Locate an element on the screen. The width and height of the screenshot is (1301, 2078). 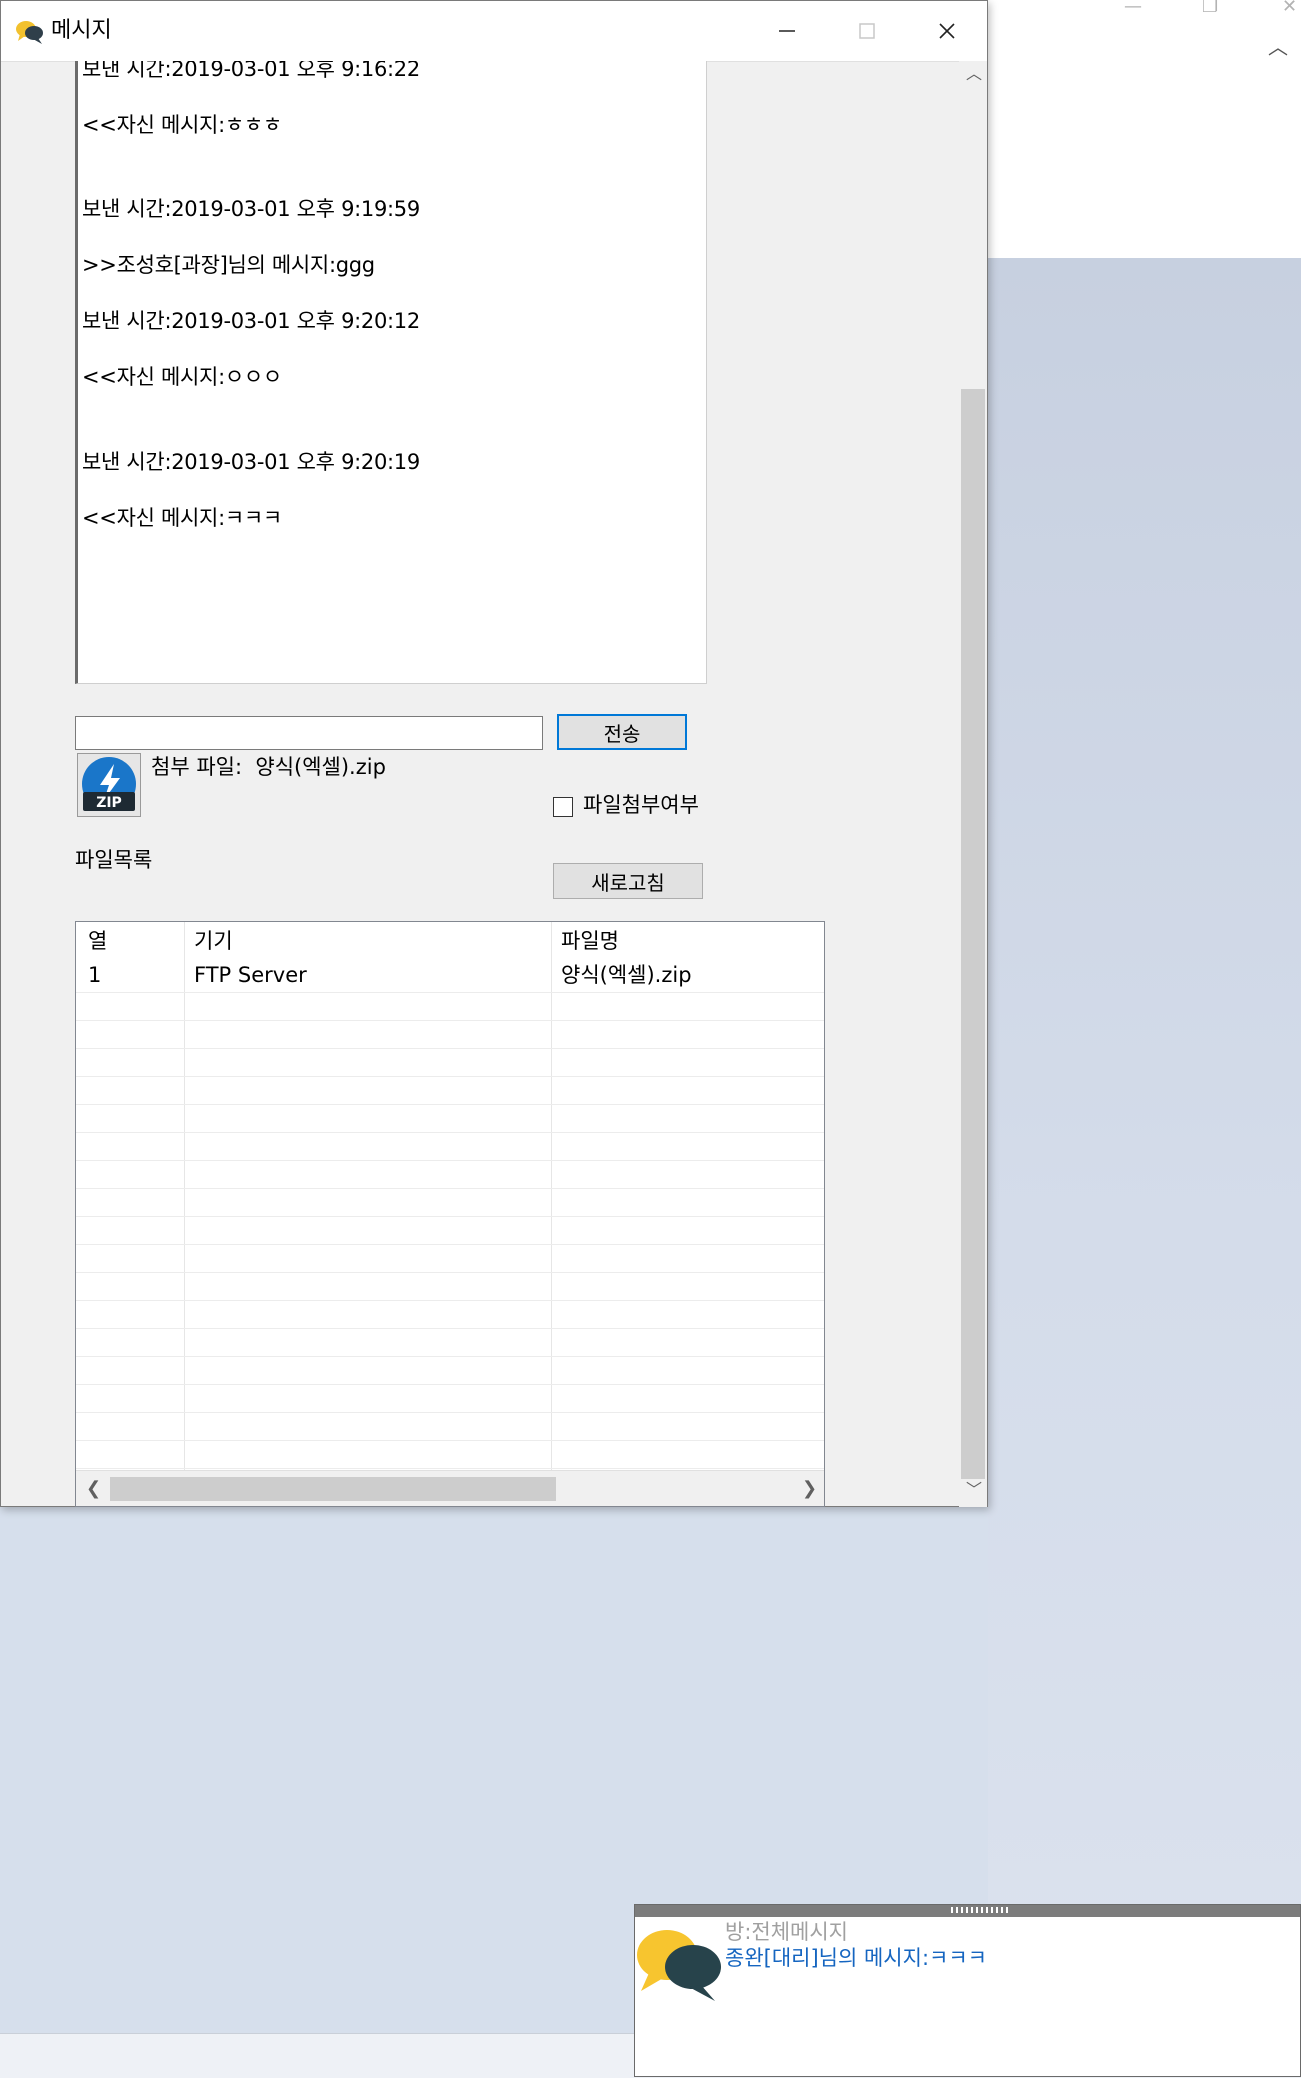
send-button: 전송 is located at coordinates (622, 732).